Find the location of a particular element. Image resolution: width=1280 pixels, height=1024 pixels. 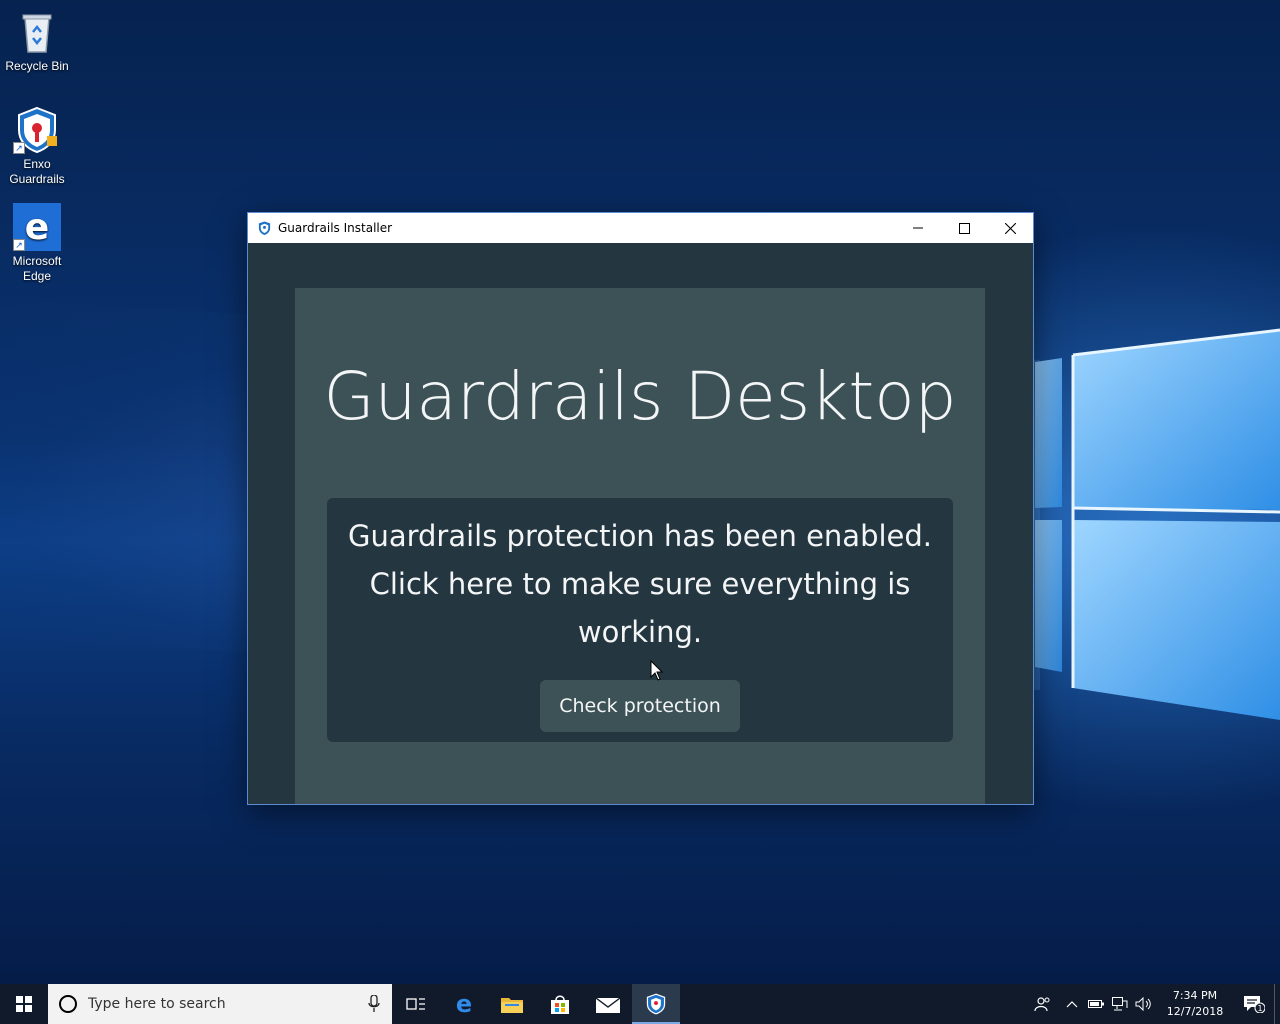

maximize-button is located at coordinates (964, 228).